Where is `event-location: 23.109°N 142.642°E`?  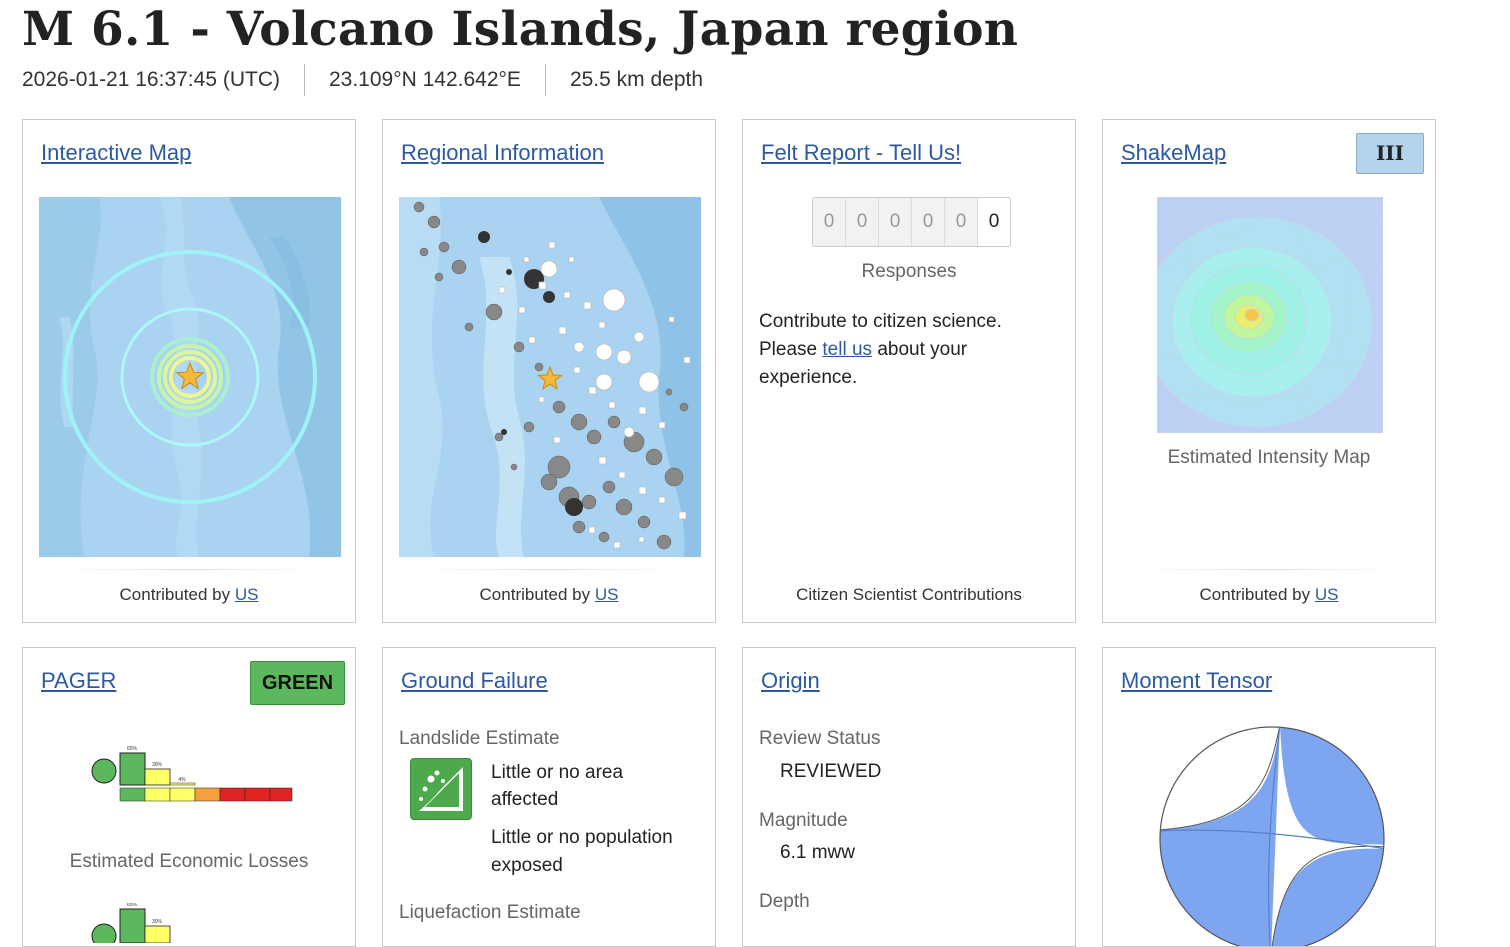
event-location: 23.109°N 142.642°E is located at coordinates (424, 79).